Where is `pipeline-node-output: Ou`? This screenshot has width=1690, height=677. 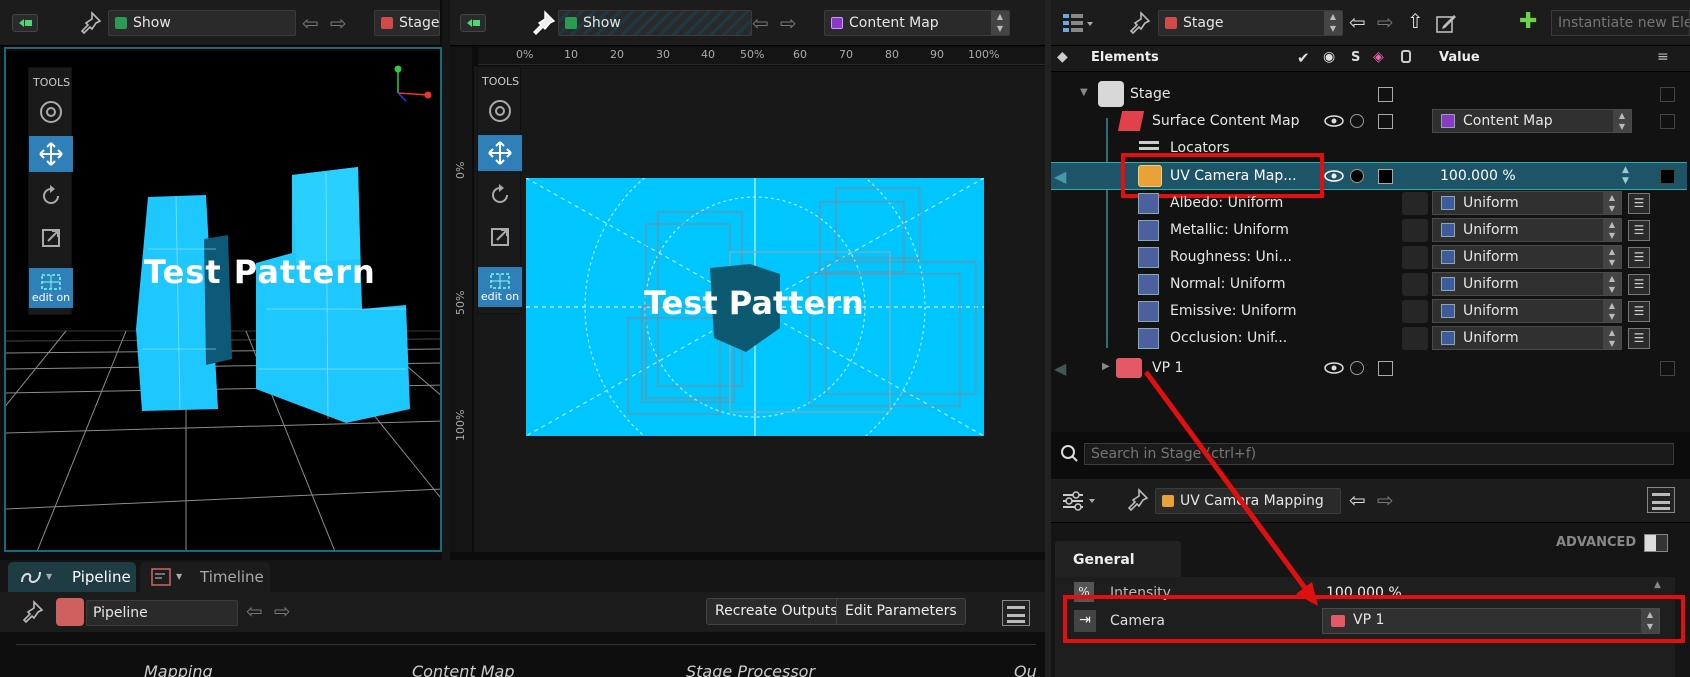 pipeline-node-output: Ou is located at coordinates (1025, 669).